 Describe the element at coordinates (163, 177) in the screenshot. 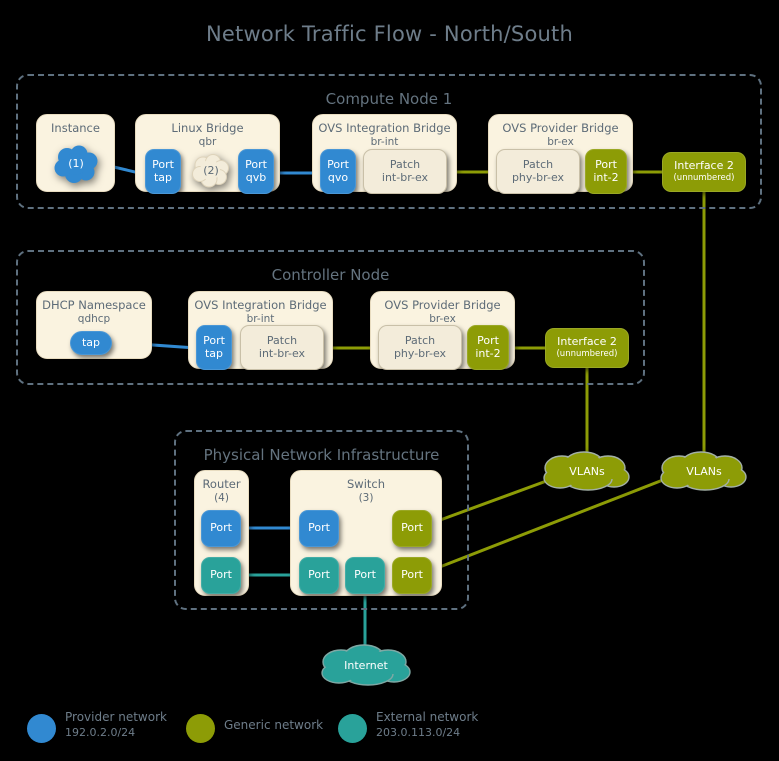

I see `port-tap-compute-line2: tap` at that location.